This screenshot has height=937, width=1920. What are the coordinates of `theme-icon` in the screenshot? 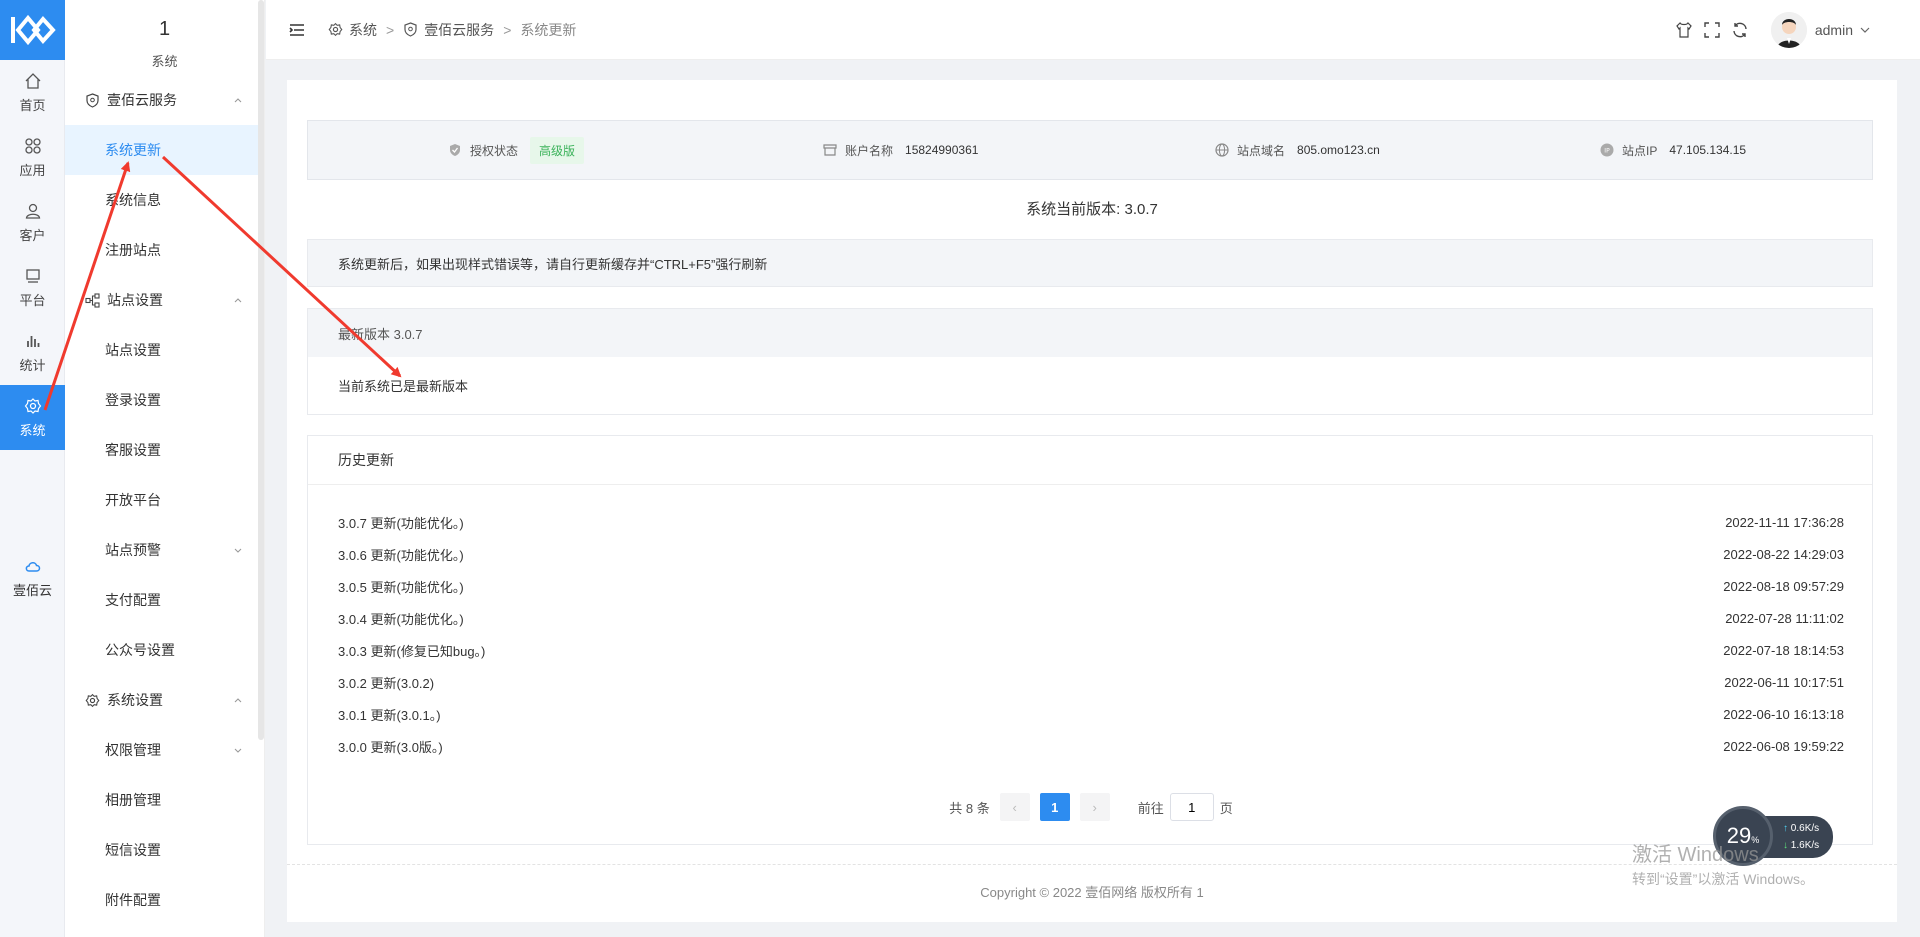 It's located at (1684, 30).